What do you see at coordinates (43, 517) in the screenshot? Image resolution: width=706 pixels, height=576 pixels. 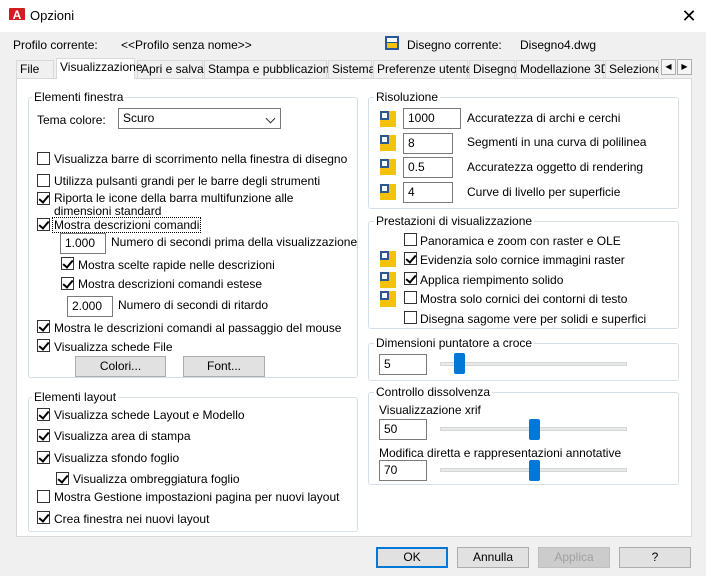 I see `chk-viewport-new-layouts` at bounding box center [43, 517].